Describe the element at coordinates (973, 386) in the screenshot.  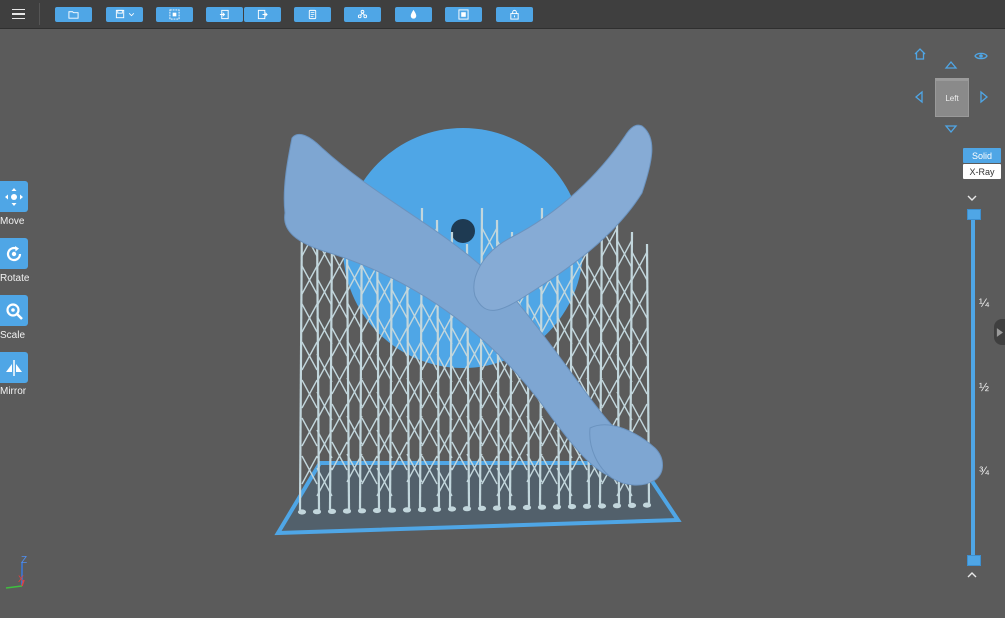
I see `layer-slider-track` at that location.